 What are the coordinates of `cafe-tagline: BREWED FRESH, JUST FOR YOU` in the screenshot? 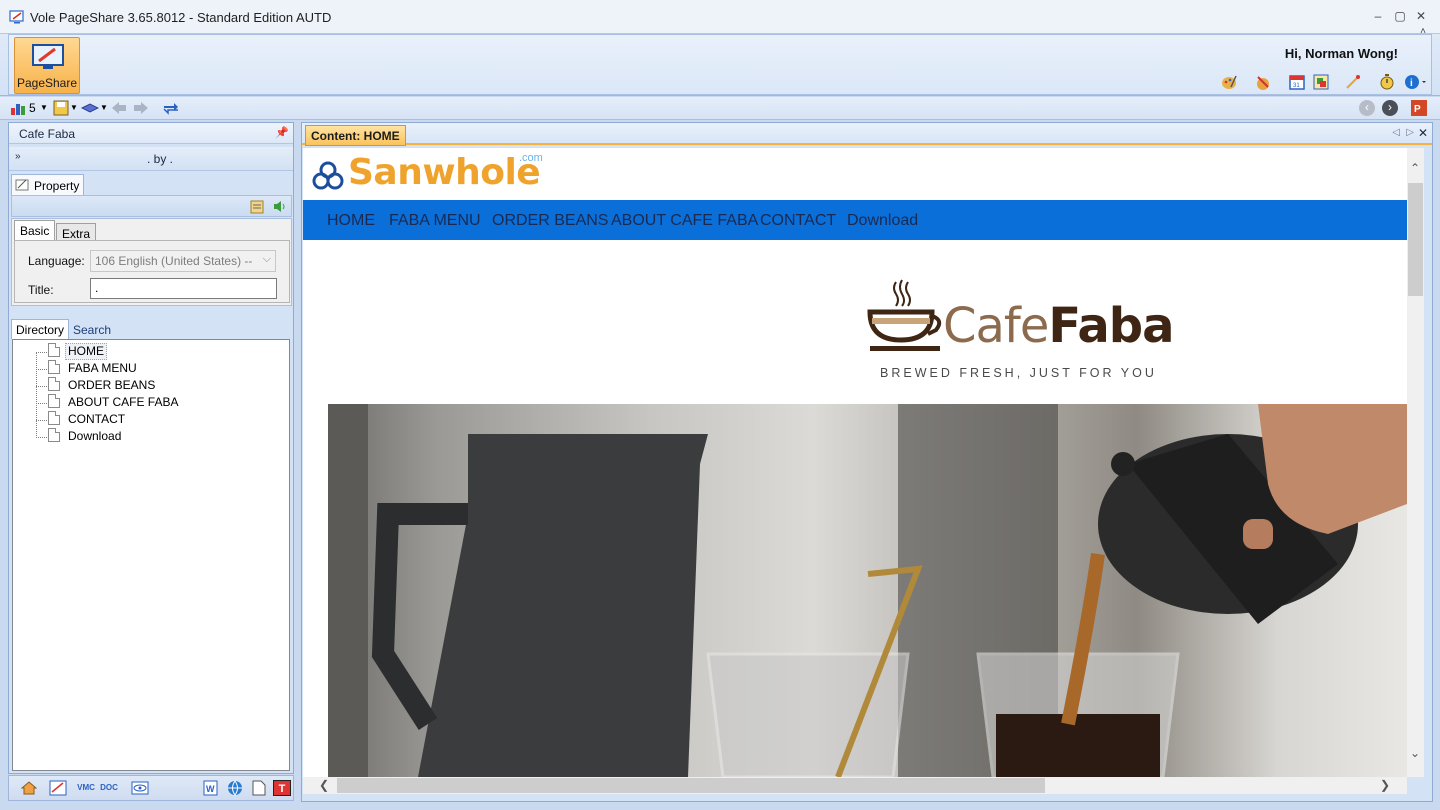 It's located at (1018, 373).